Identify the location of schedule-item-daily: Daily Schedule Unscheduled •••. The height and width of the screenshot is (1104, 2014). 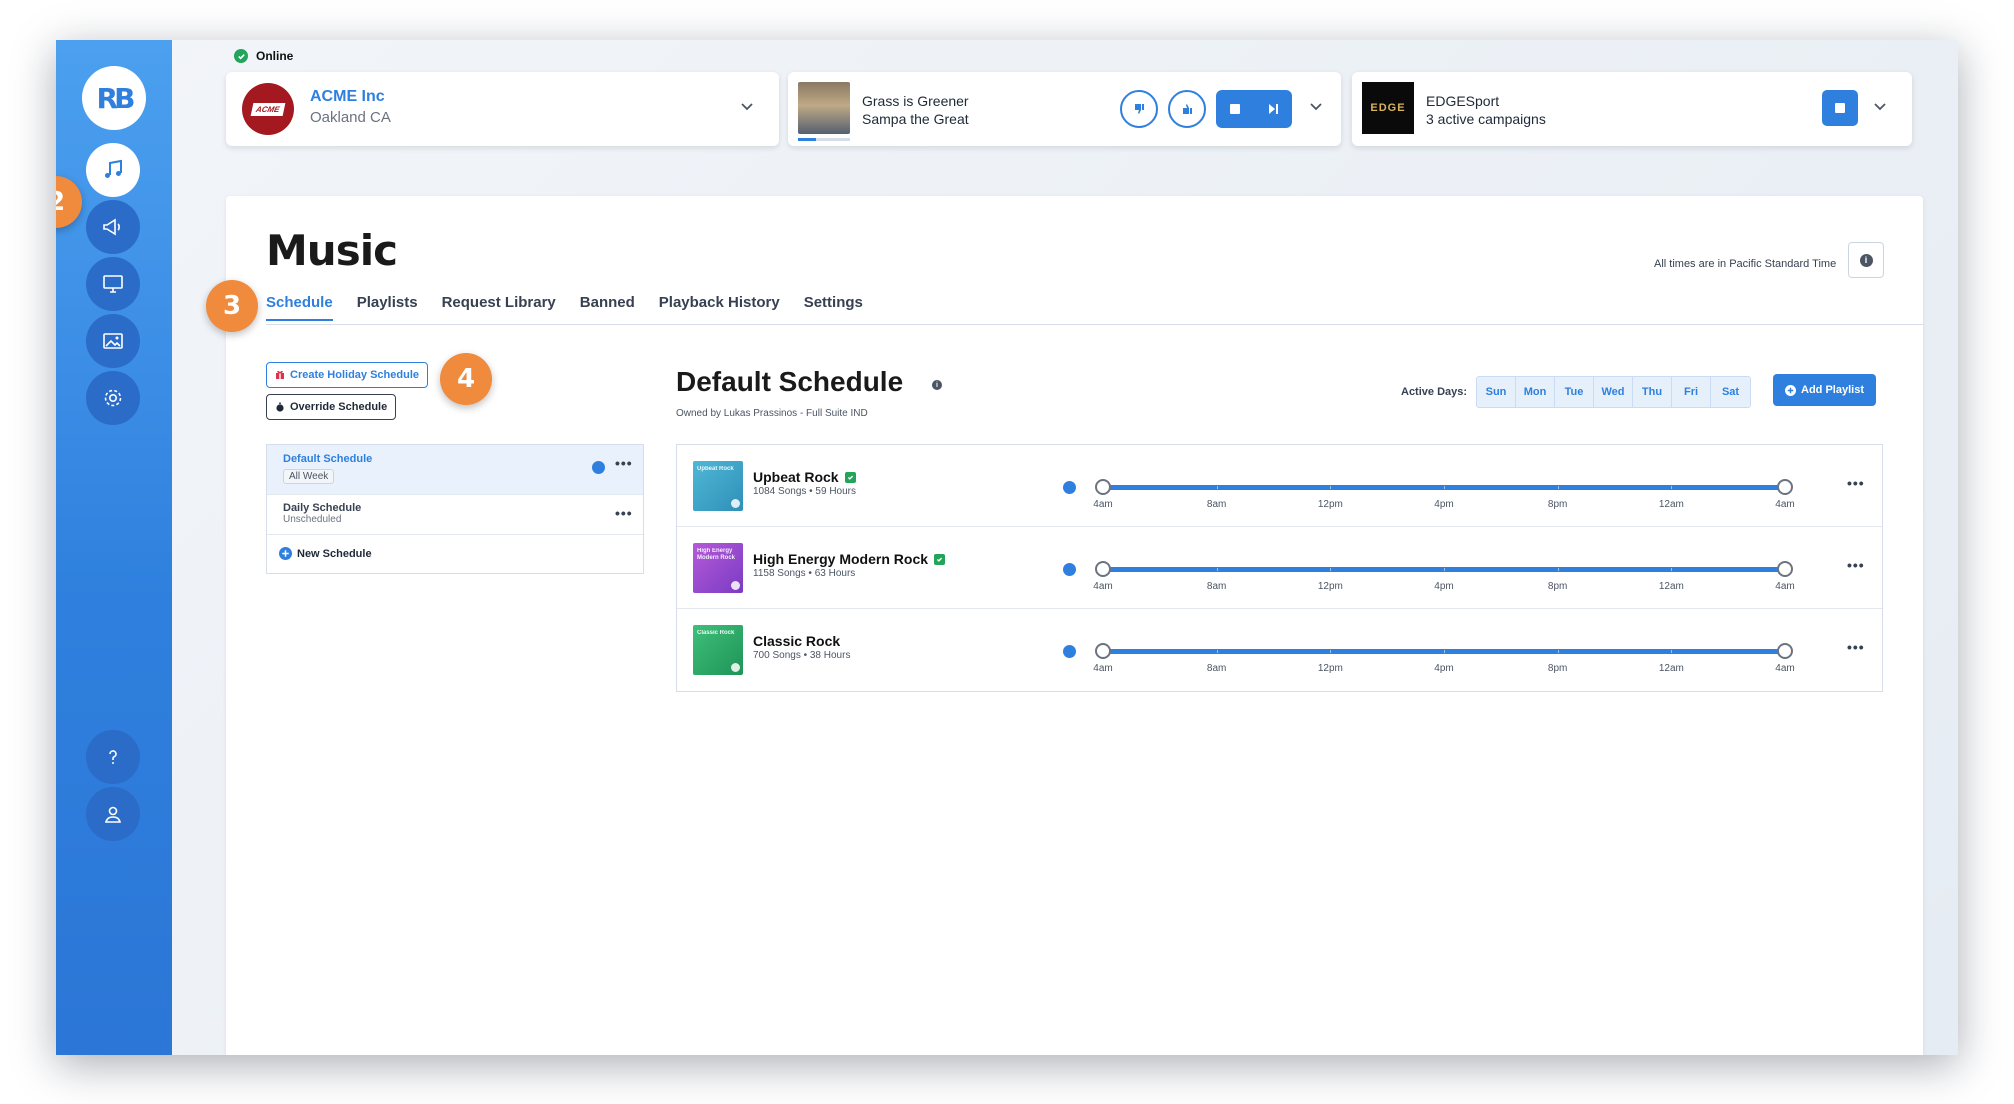
(455, 515).